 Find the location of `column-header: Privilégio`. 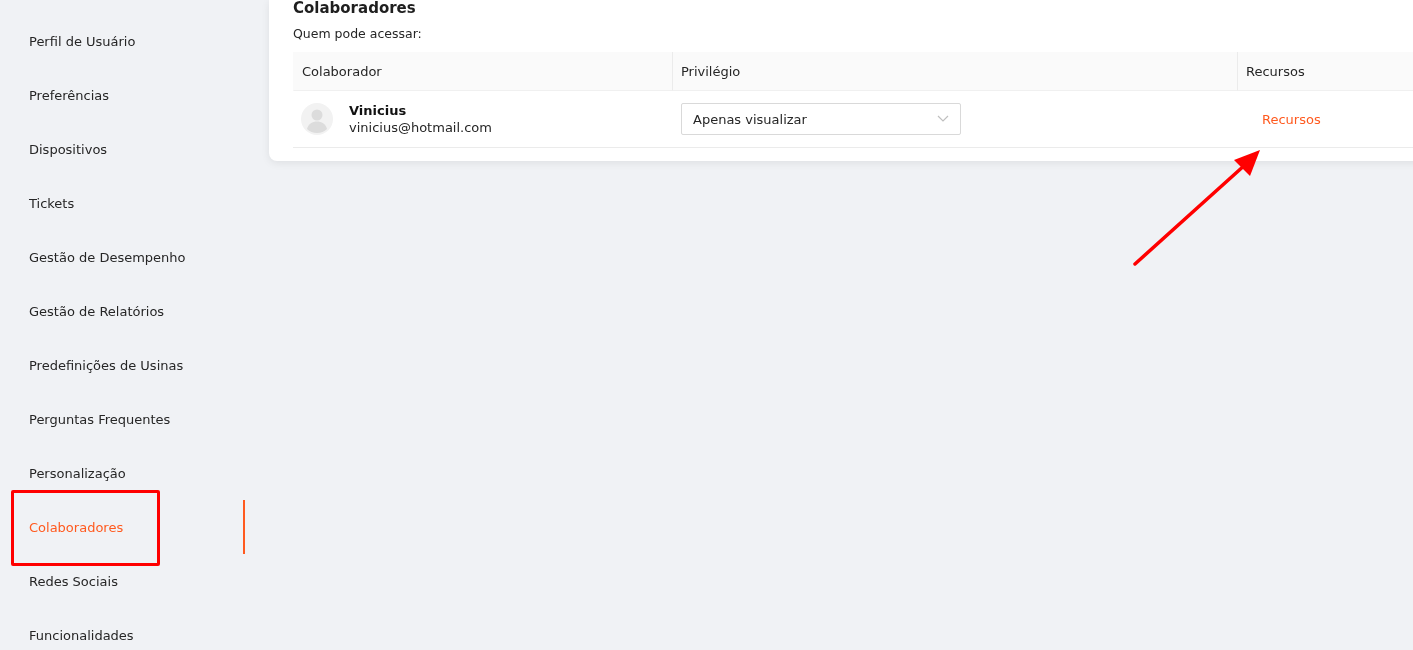

column-header: Privilégio is located at coordinates (954, 71).